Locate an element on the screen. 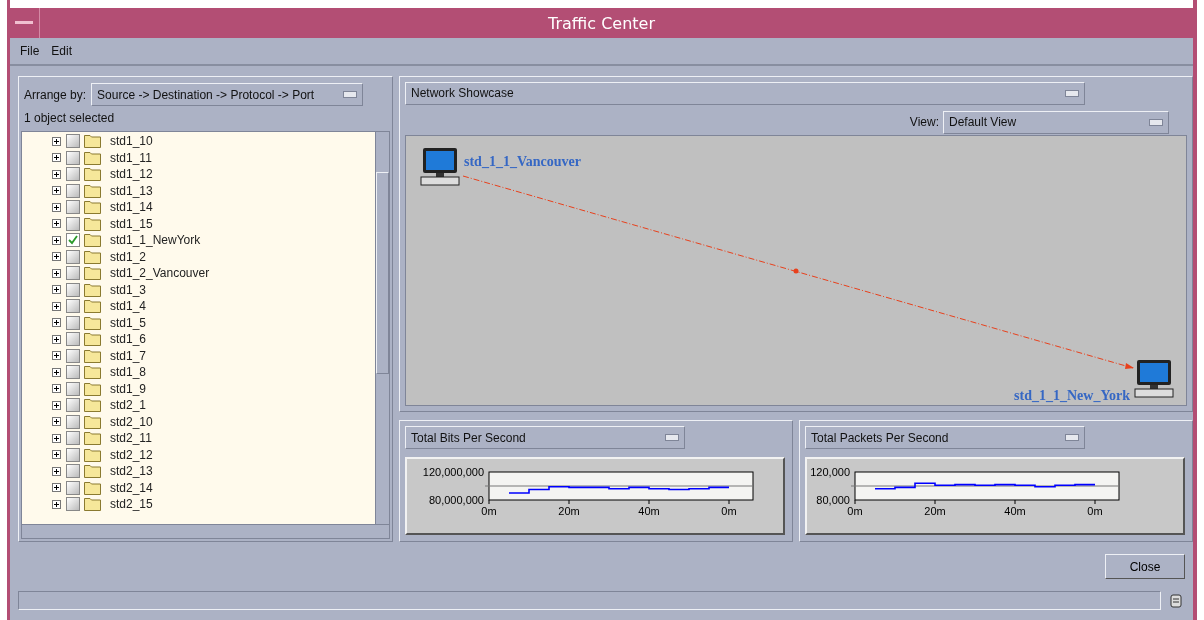 This screenshot has height=620, width=1204. tree-item: std2_12 is located at coordinates (131, 454).